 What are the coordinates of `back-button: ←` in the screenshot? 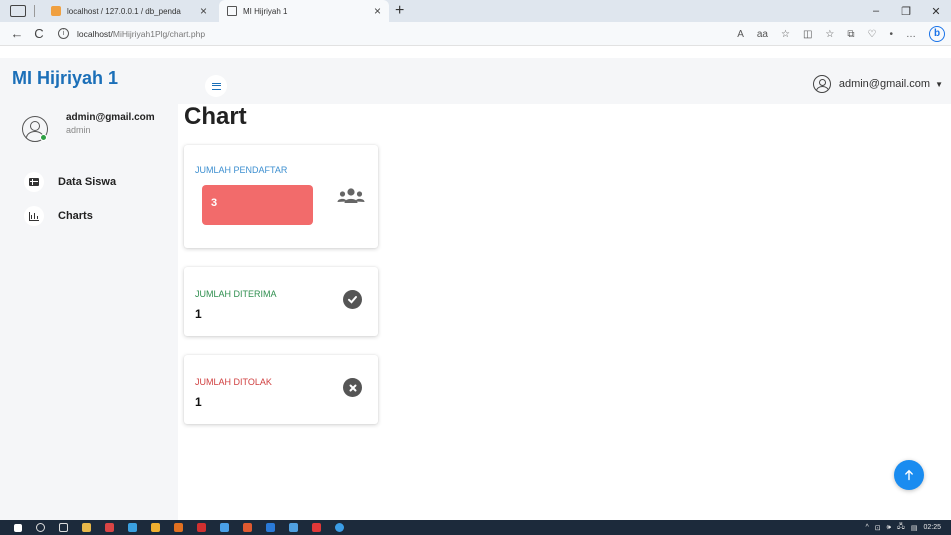 It's located at (17, 33).